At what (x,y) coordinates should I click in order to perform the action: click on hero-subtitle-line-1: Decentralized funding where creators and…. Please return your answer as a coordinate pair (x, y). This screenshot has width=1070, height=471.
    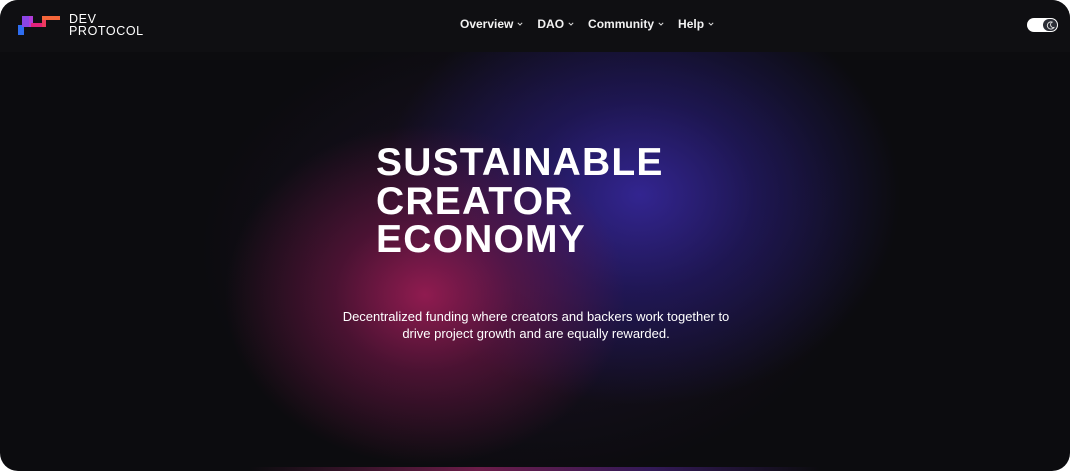
    Looking at the image, I should click on (536, 316).